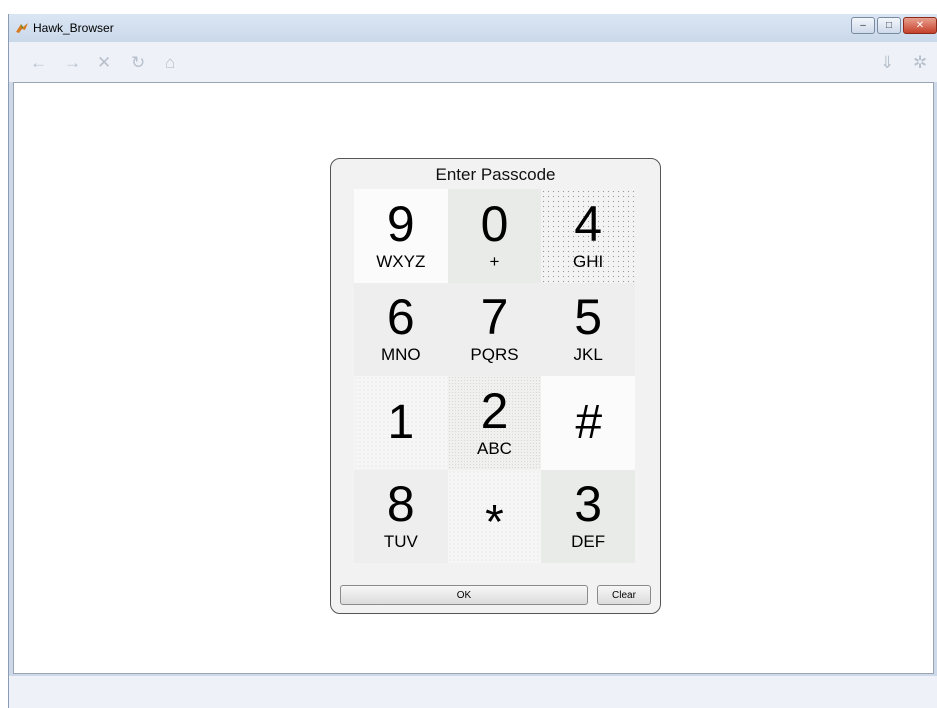 Image resolution: width=937 pixels, height=708 pixels. Describe the element at coordinates (494, 355) in the screenshot. I see `key-letters: PQRS` at that location.